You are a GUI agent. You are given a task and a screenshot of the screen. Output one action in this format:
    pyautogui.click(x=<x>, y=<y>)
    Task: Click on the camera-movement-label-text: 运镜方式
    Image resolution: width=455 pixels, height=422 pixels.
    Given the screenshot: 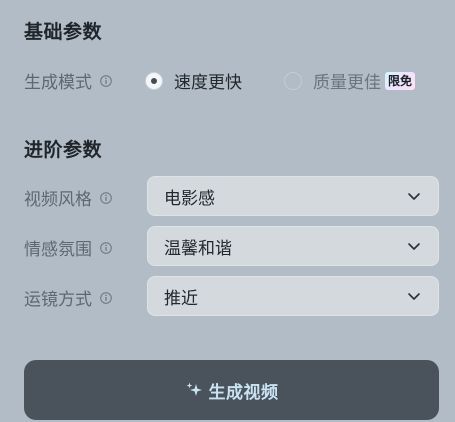 What is the action you would take?
    pyautogui.click(x=58, y=300)
    